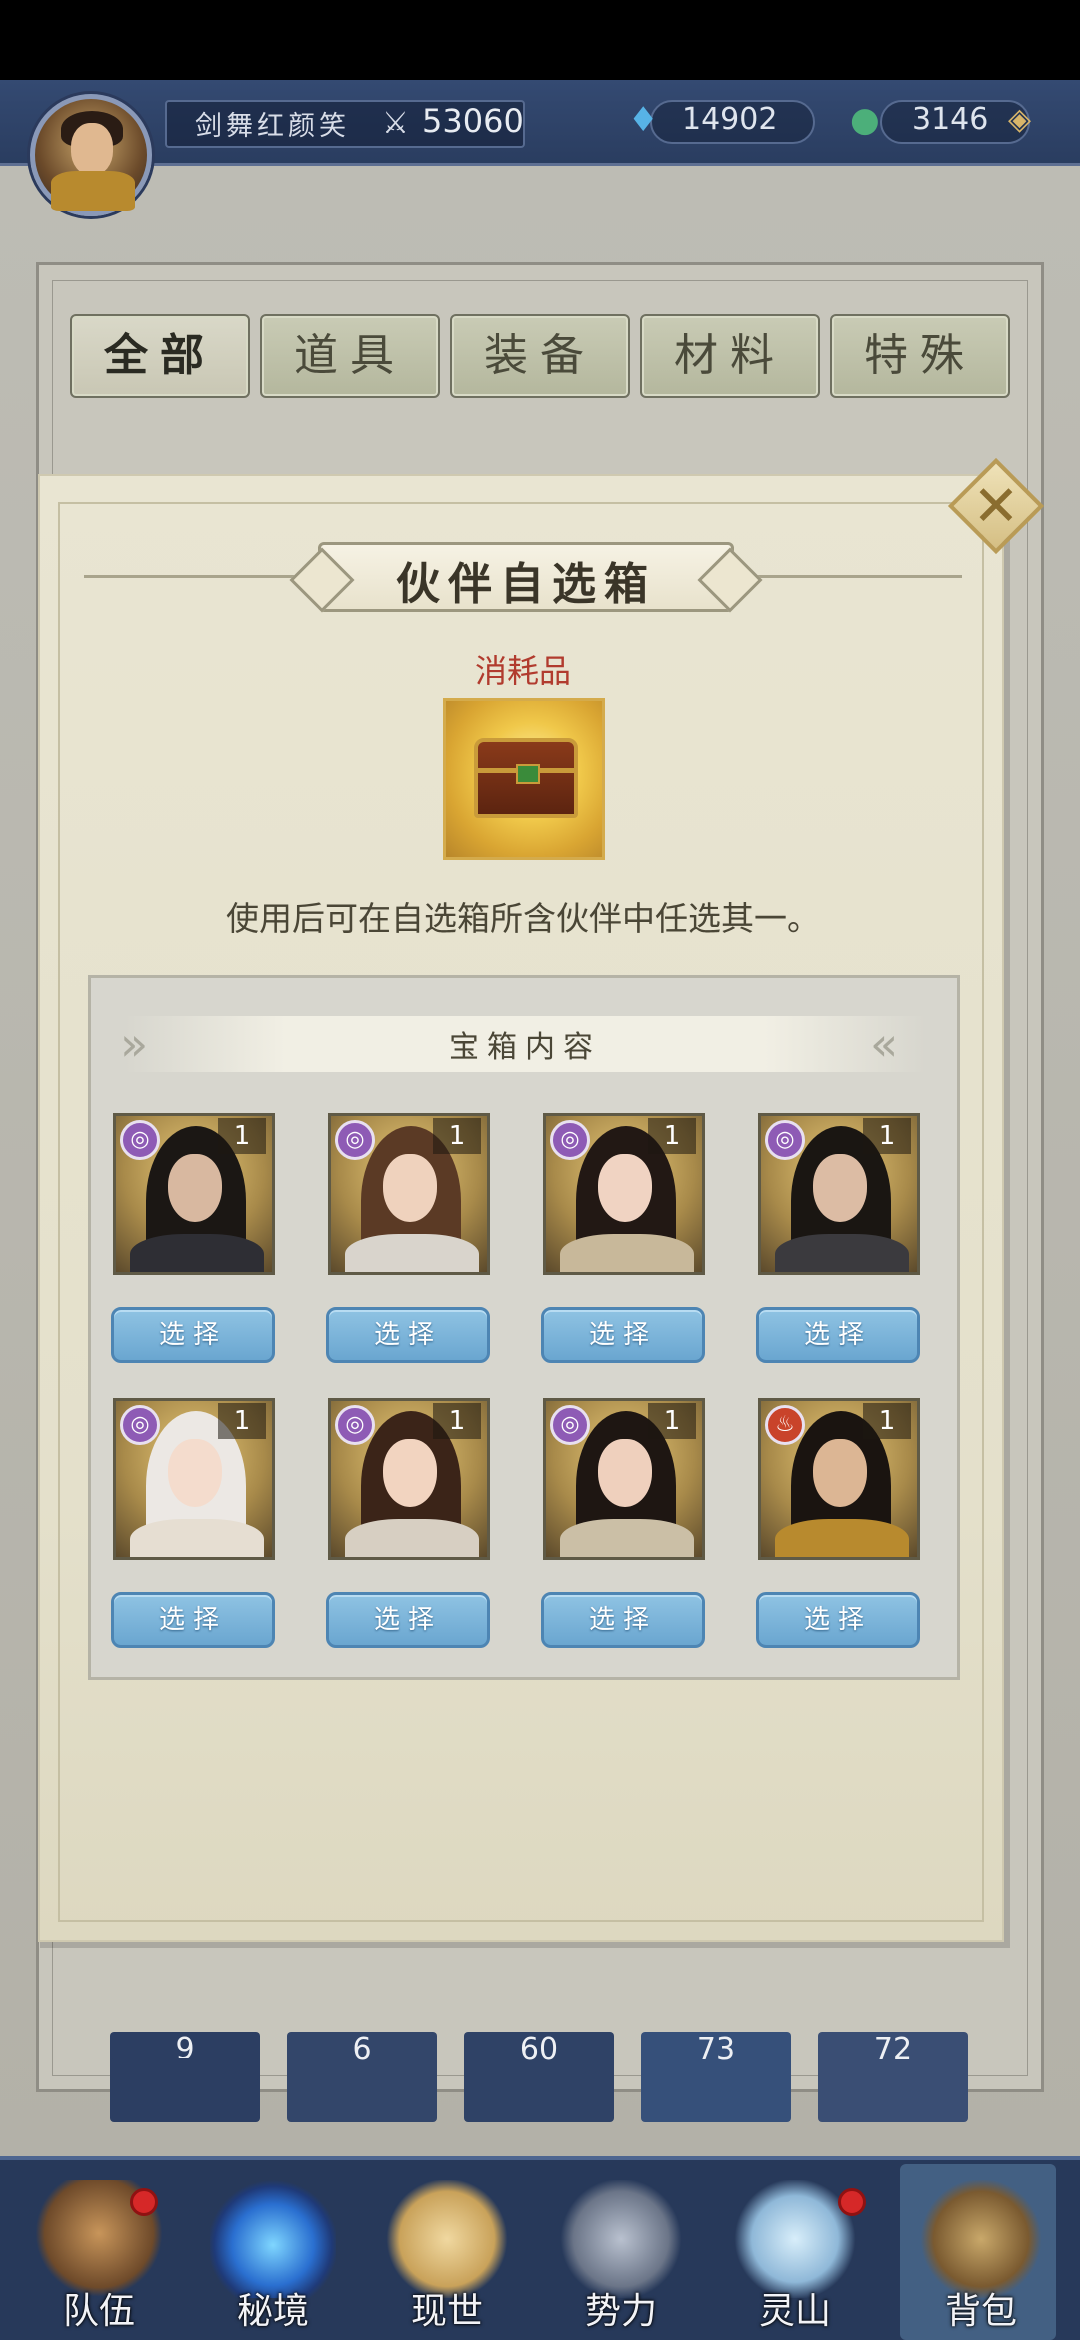 This screenshot has width=1080, height=2340. I want to click on nav-present-world: 现世, so click(447, 2255).